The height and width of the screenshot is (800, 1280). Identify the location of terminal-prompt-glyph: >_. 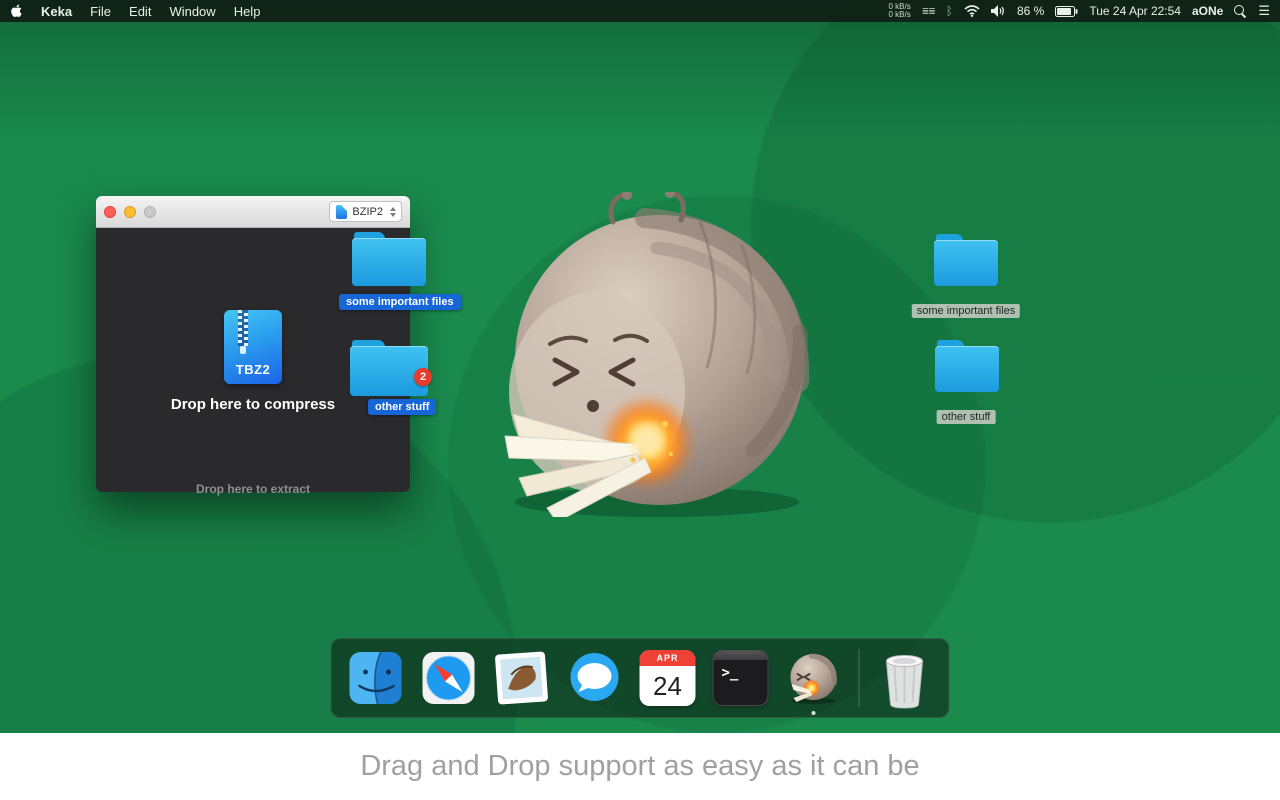
(730, 673).